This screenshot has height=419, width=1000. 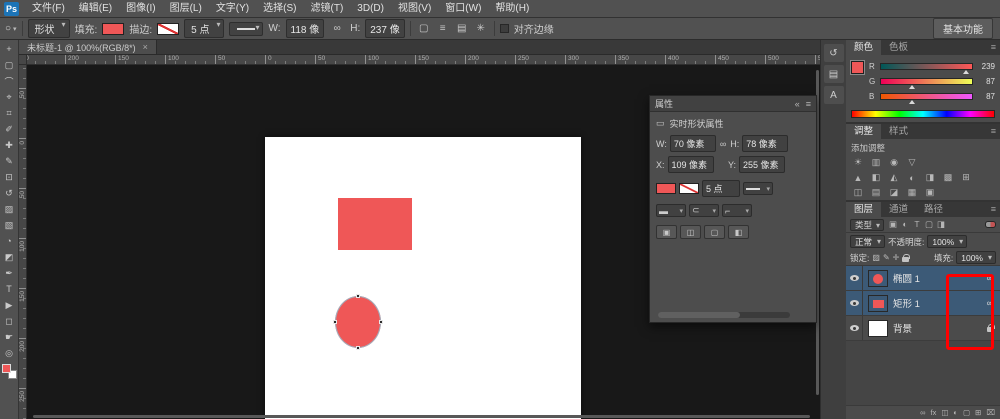 What do you see at coordinates (867, 224) in the screenshot?
I see `filter-type-select: 类型` at bounding box center [867, 224].